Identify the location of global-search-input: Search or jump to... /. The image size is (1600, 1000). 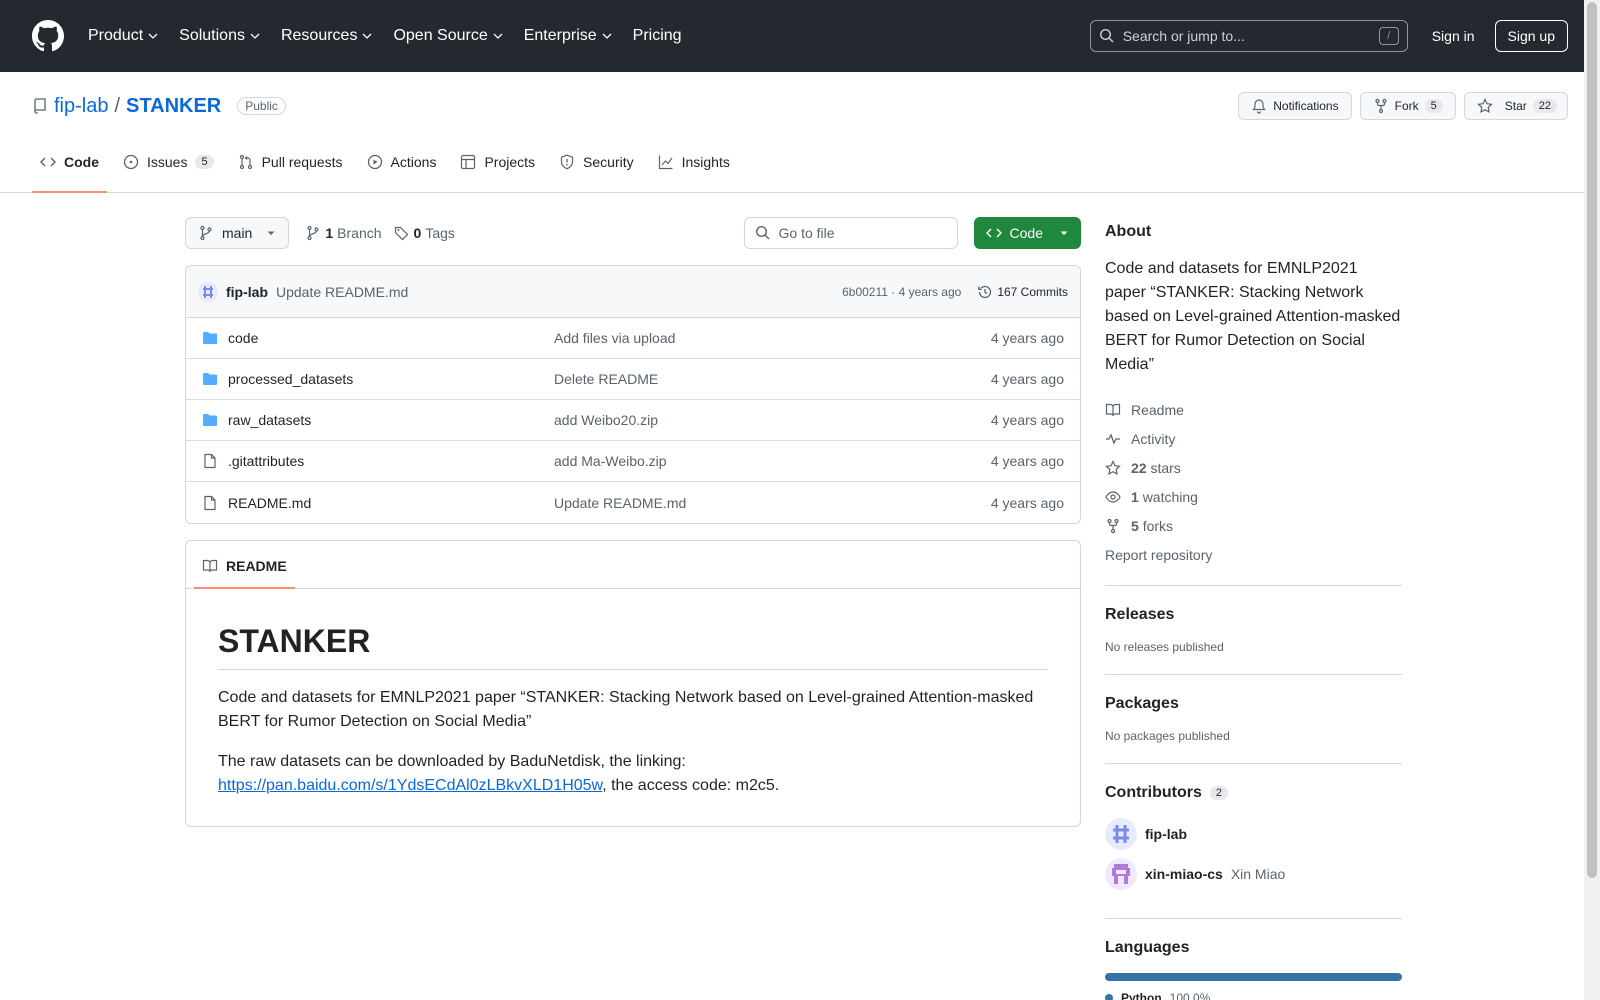
(1248, 36).